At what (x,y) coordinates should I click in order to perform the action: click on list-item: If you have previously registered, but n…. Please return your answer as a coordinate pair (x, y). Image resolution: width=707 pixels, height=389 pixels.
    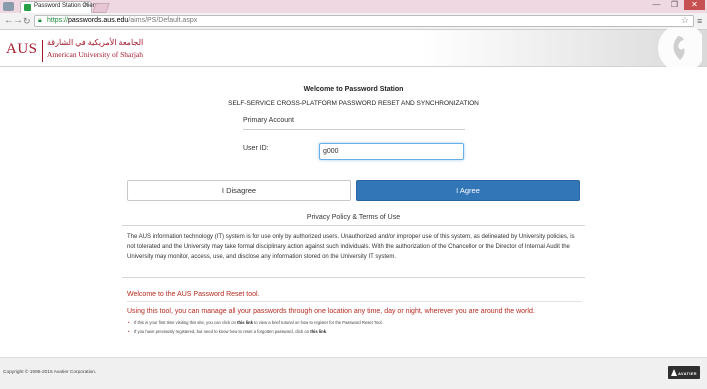
    Looking at the image, I should click on (255, 331).